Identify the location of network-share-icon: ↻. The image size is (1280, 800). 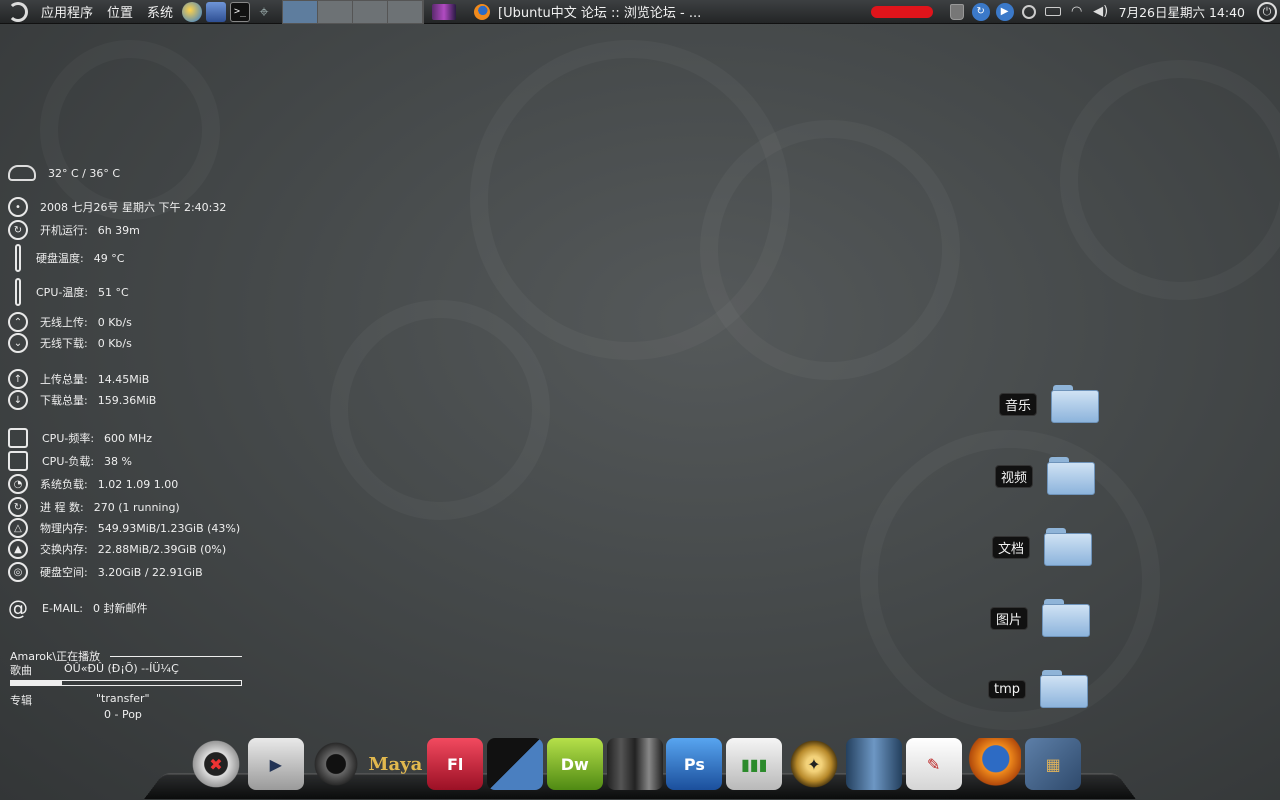
(980, 11).